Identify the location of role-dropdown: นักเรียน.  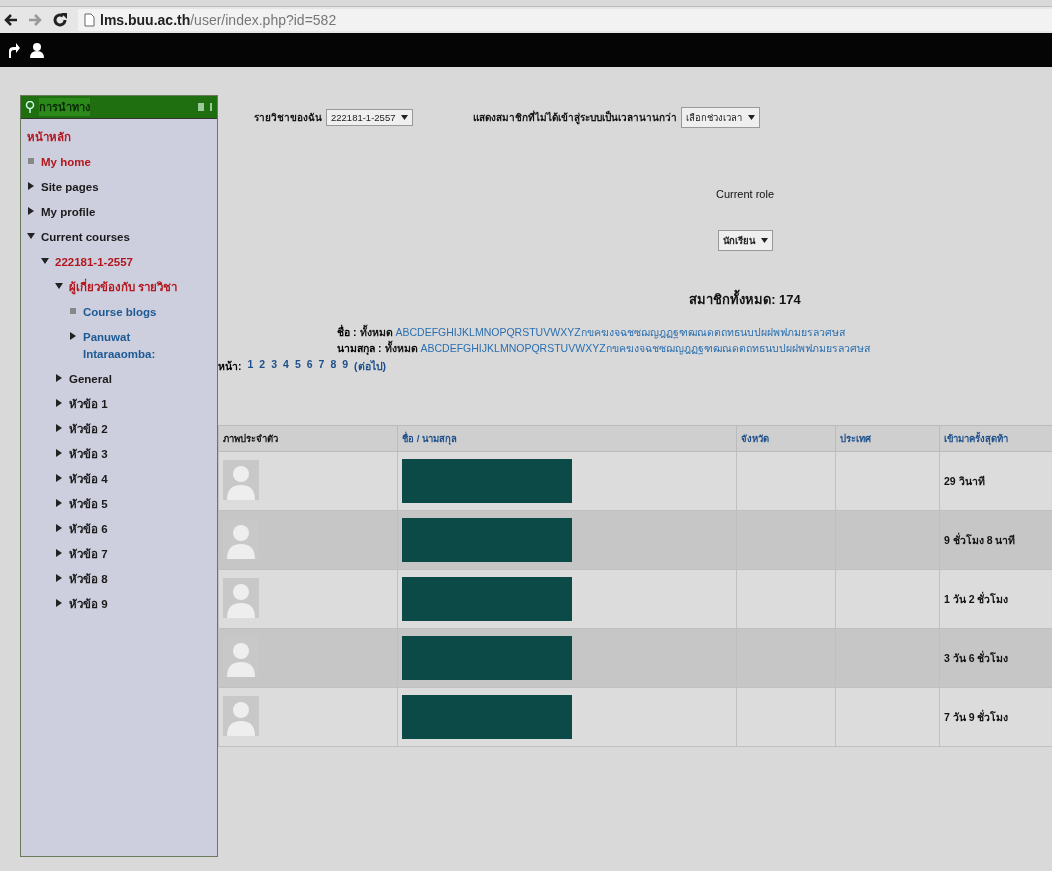
(745, 240).